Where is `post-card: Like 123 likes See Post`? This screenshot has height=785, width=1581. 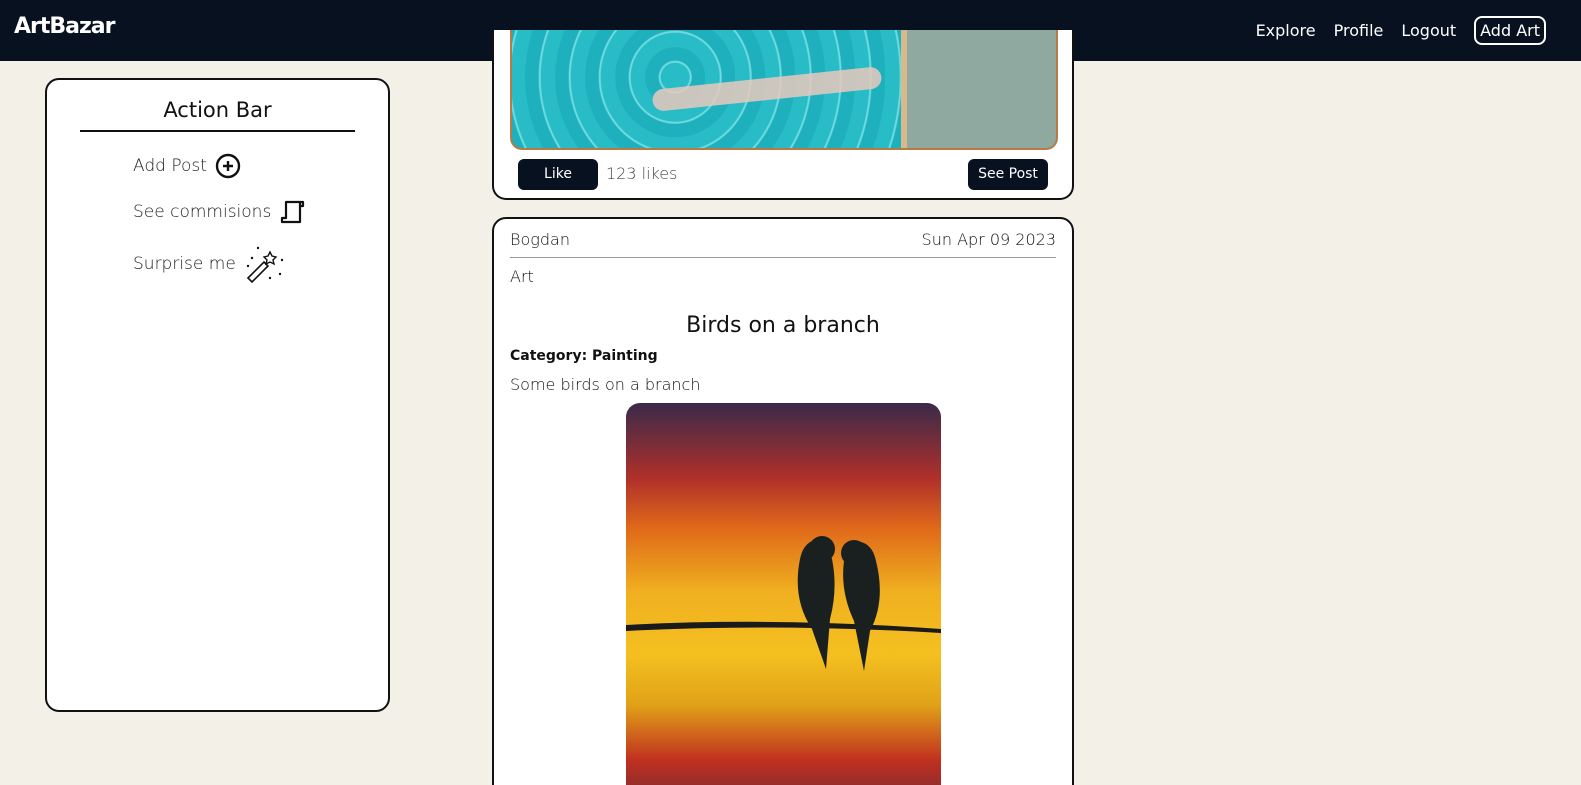 post-card: Like 123 likes See Post is located at coordinates (783, 115).